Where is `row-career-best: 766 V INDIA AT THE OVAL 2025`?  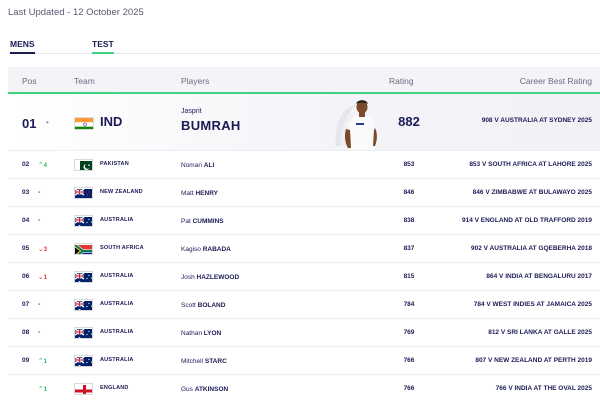
row-career-best: 766 V INDIA AT THE OVAL 2025 is located at coordinates (543, 388).